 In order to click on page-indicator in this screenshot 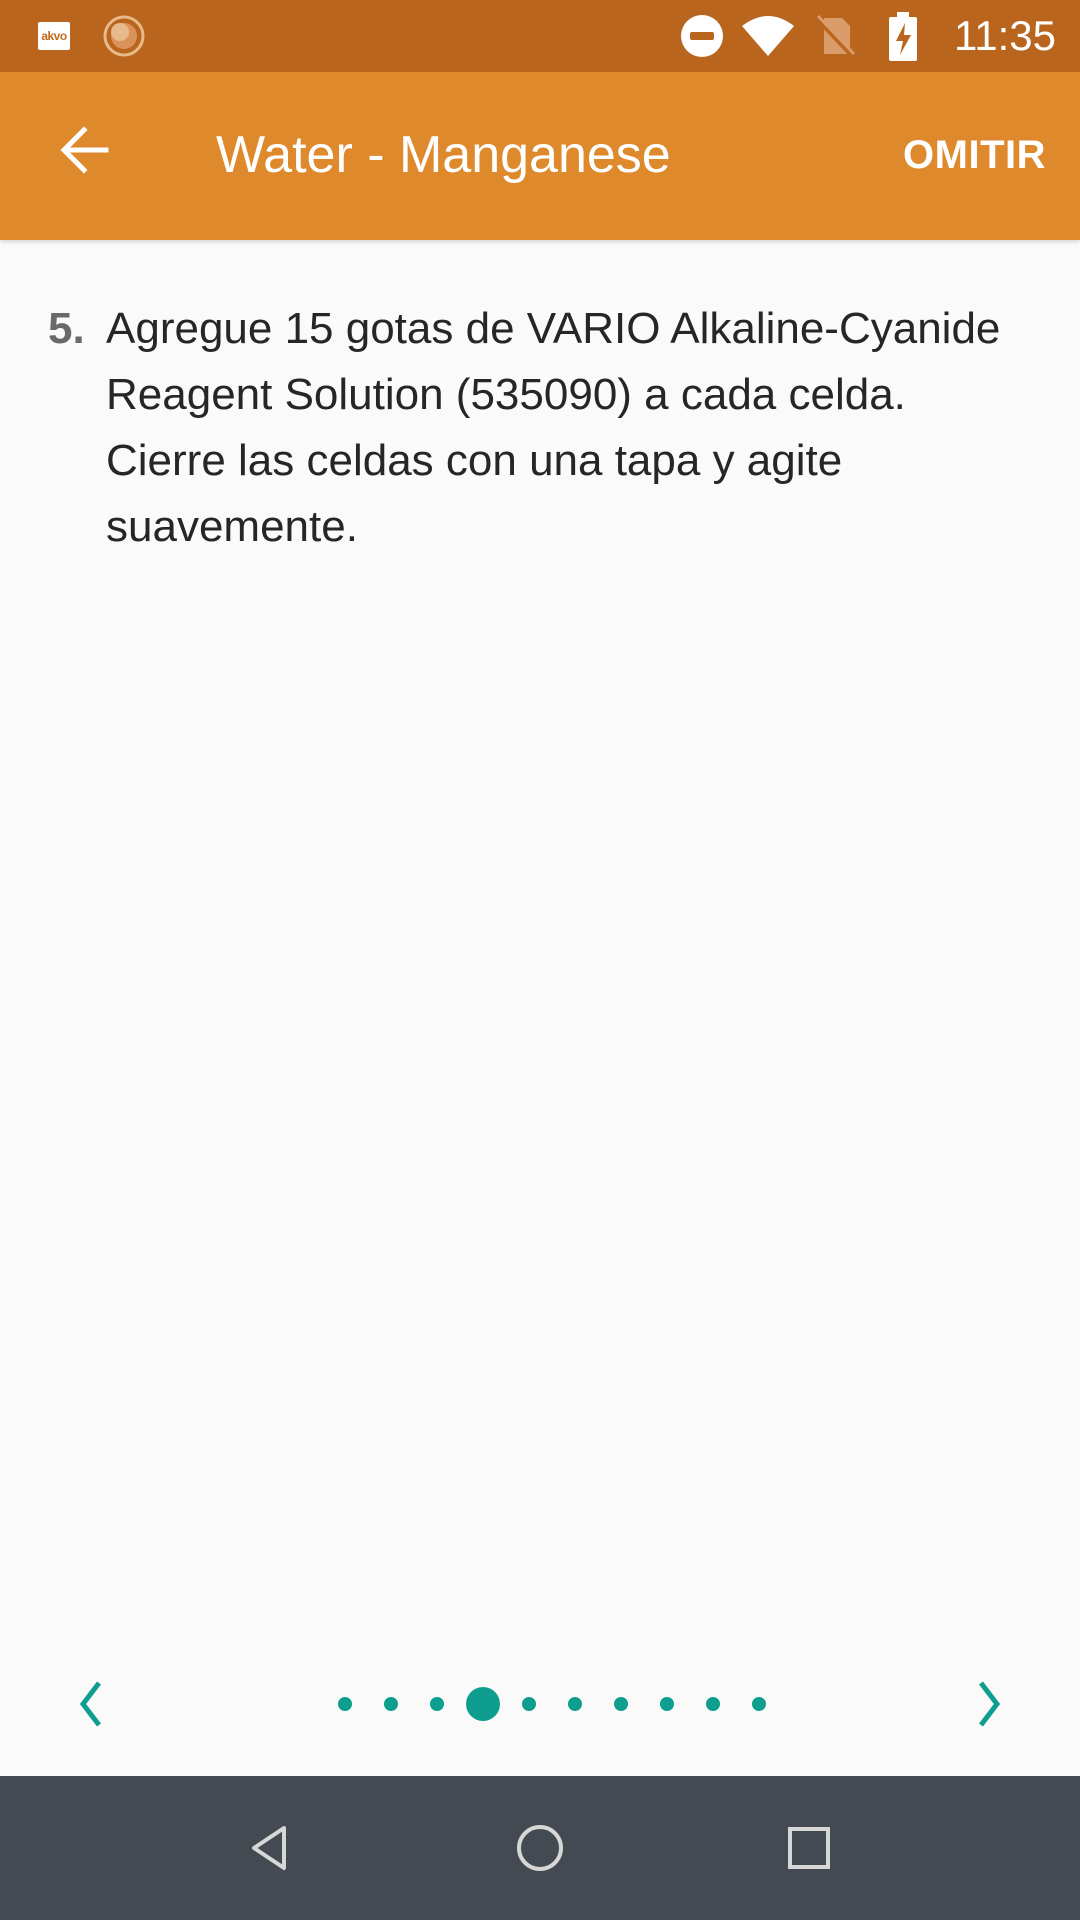, I will do `click(540, 1704)`.